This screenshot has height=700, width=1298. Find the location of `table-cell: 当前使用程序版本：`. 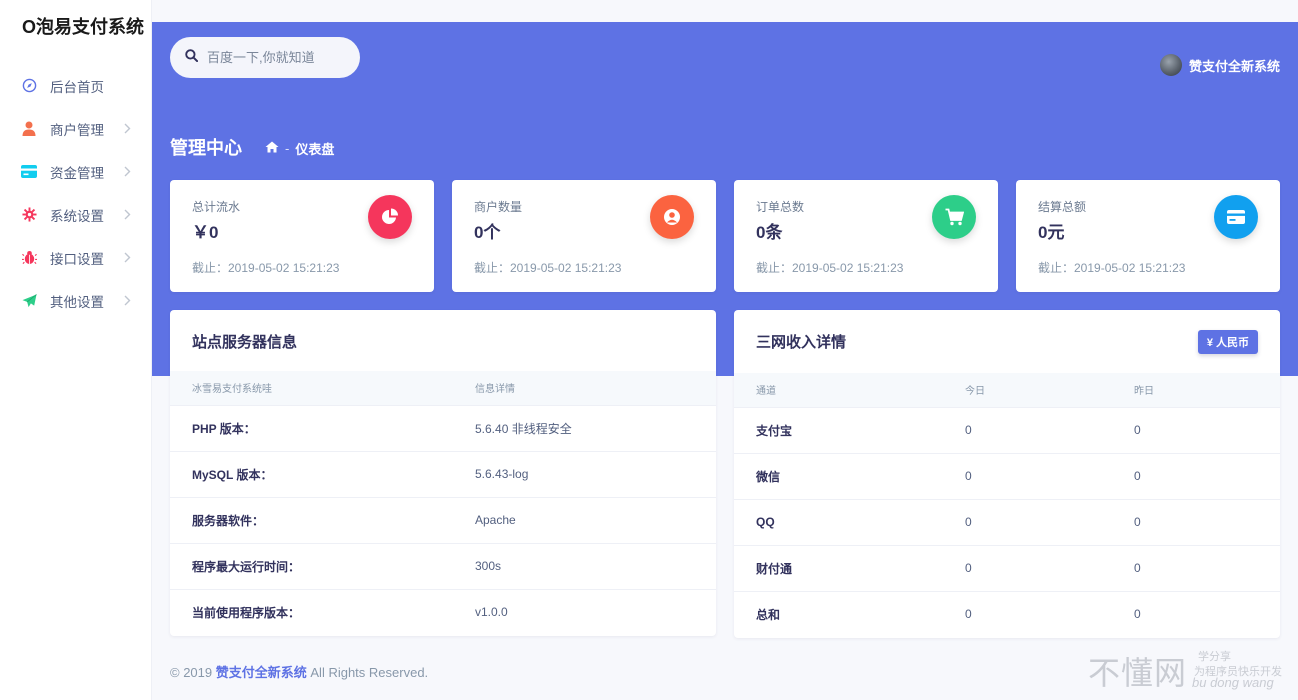

table-cell: 当前使用程序版本： is located at coordinates (322, 611).